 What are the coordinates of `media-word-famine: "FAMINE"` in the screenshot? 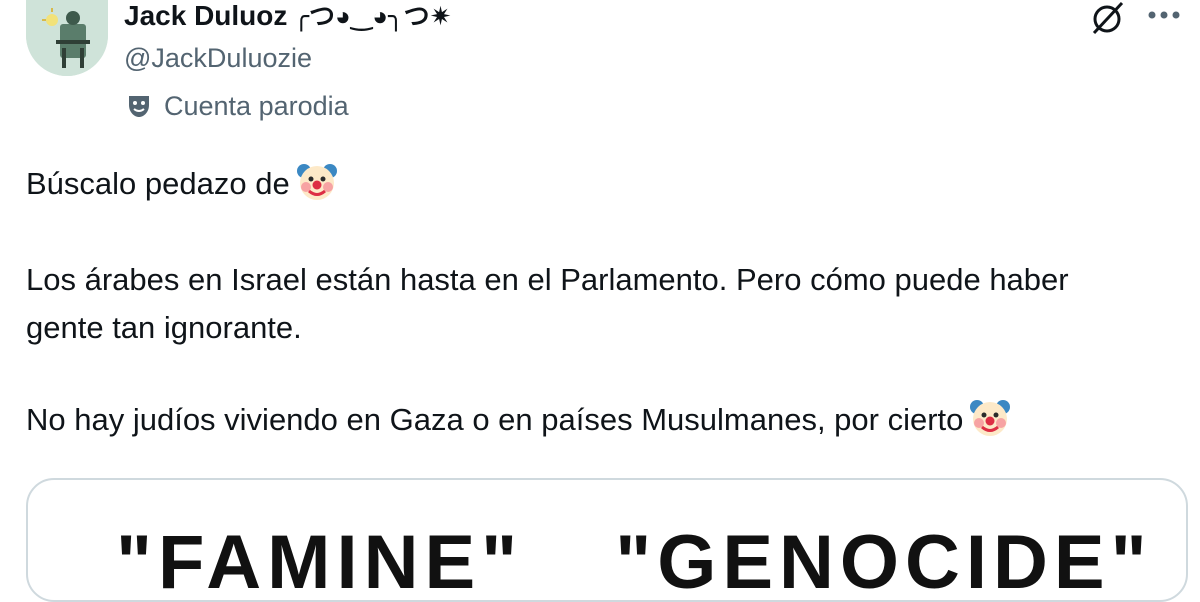 It's located at (320, 561).